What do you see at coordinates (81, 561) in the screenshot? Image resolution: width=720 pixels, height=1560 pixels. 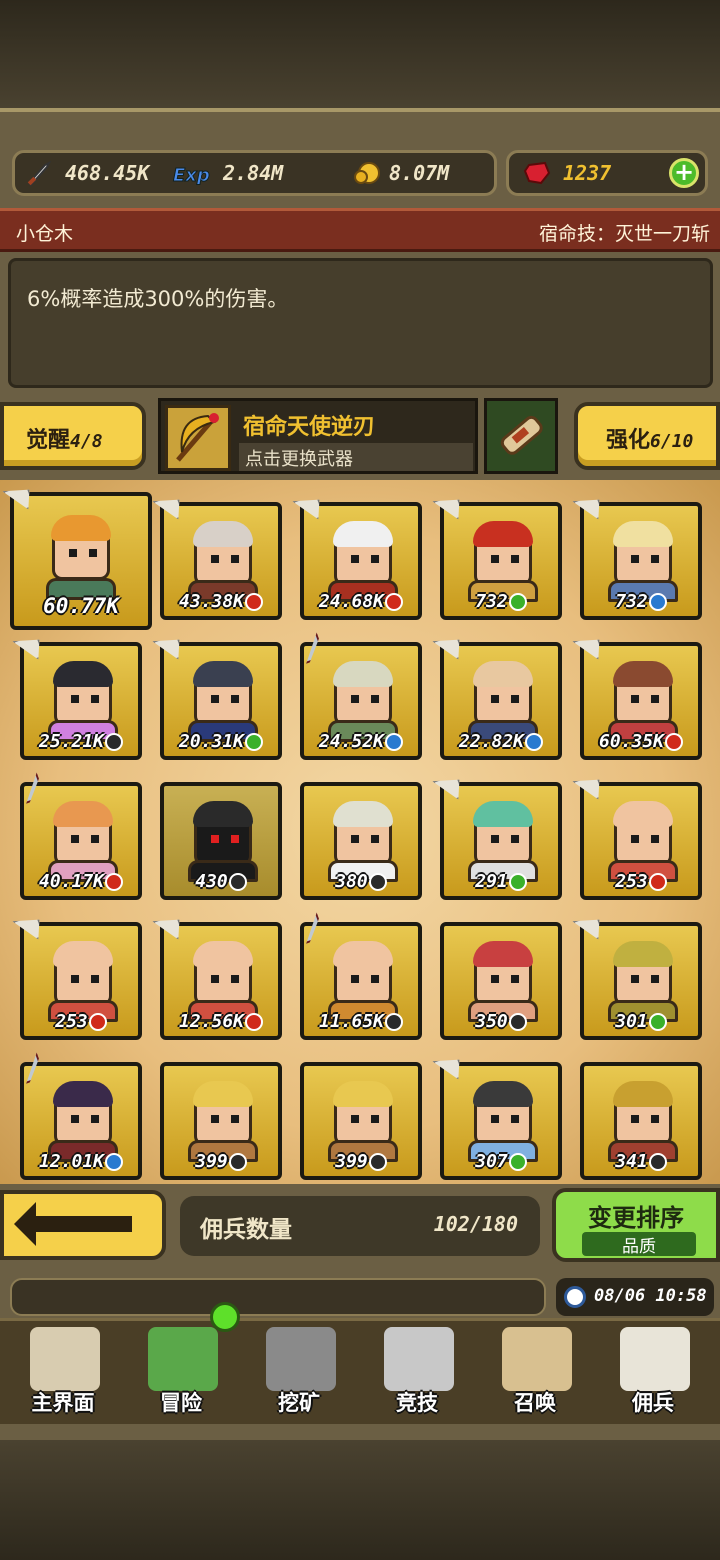 I see `mercenary-card: 60.77K` at bounding box center [81, 561].